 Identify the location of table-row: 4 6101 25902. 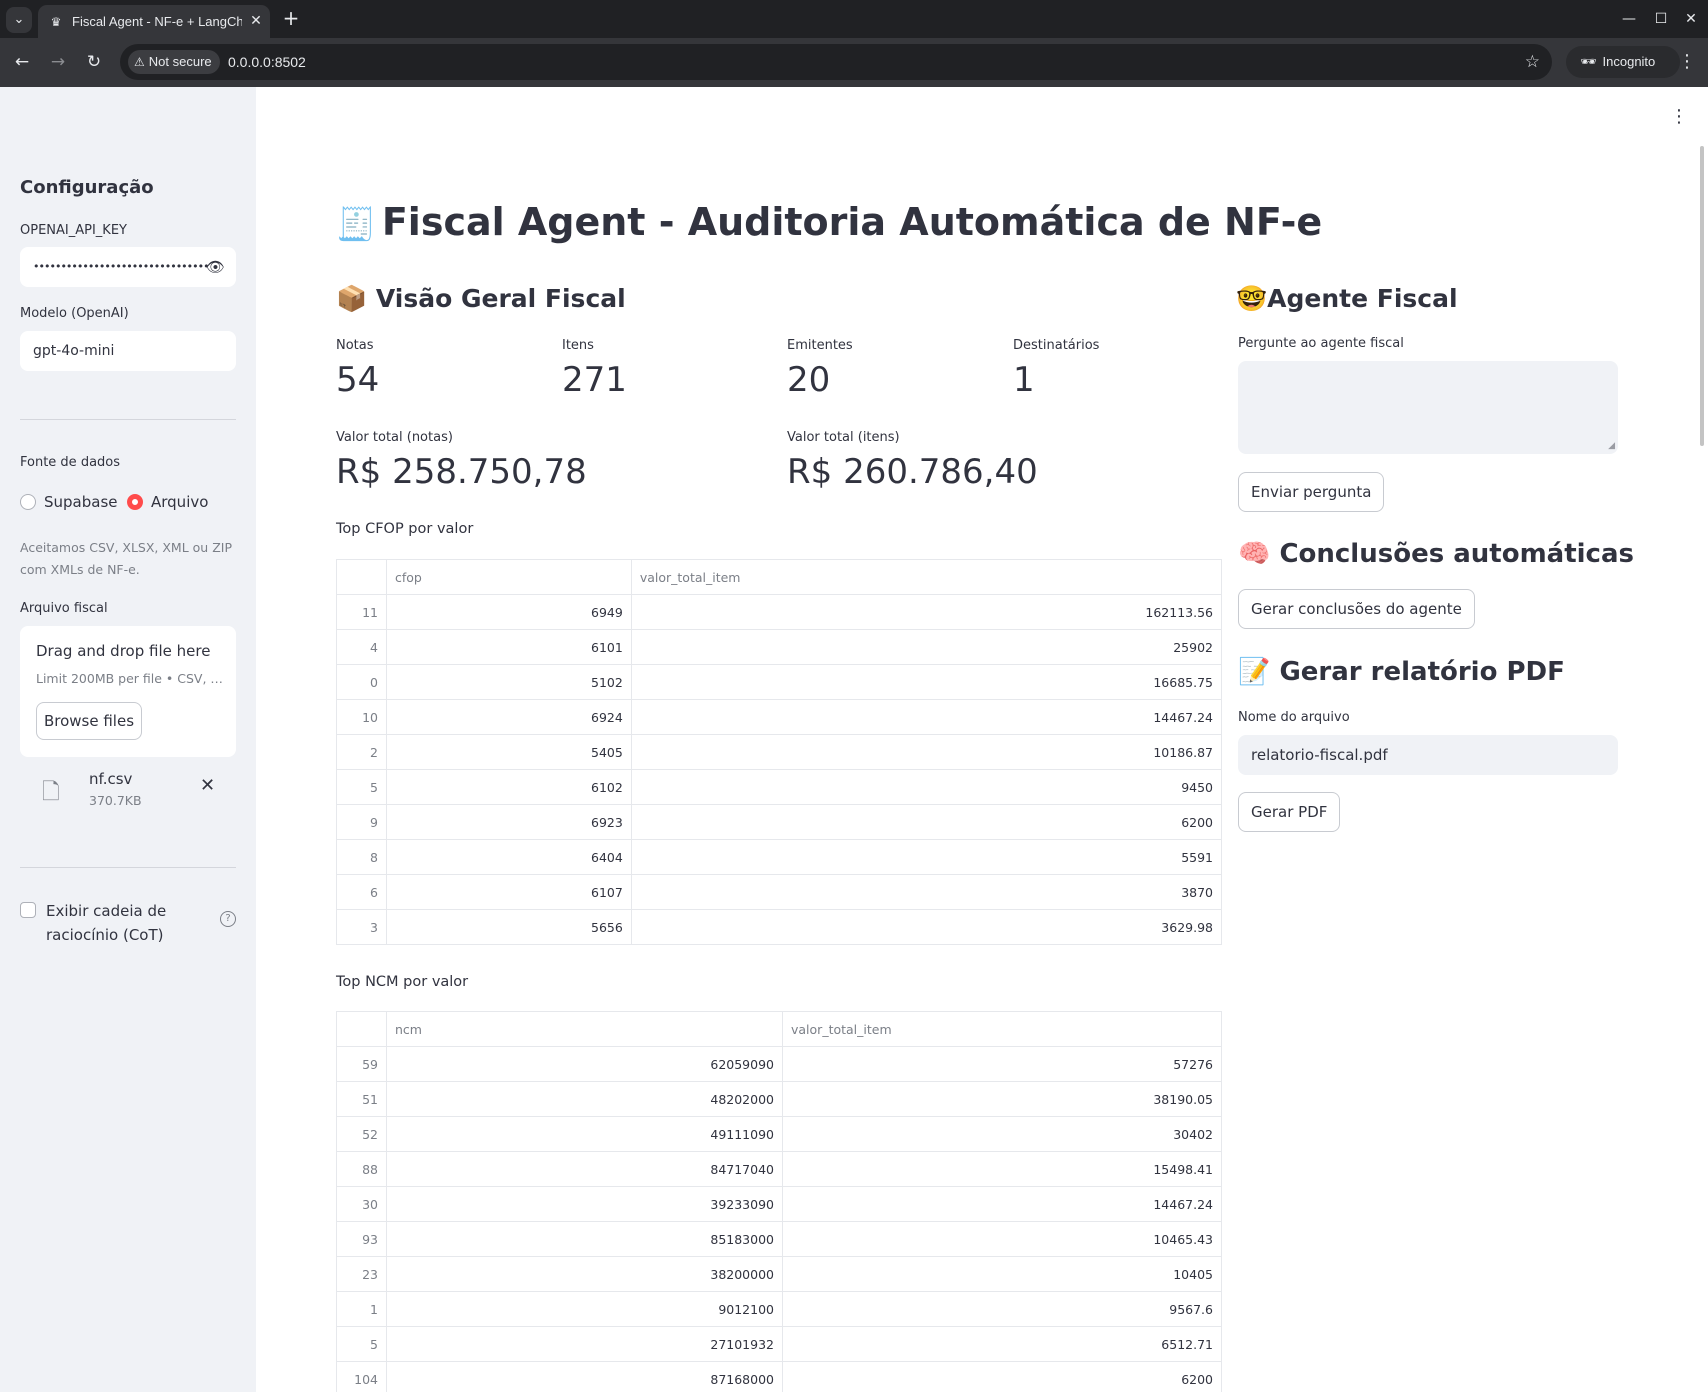
(779, 647).